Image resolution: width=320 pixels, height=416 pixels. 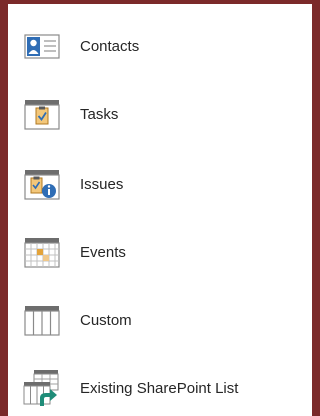 I want to click on tasks-list-icon, so click(x=42, y=115).